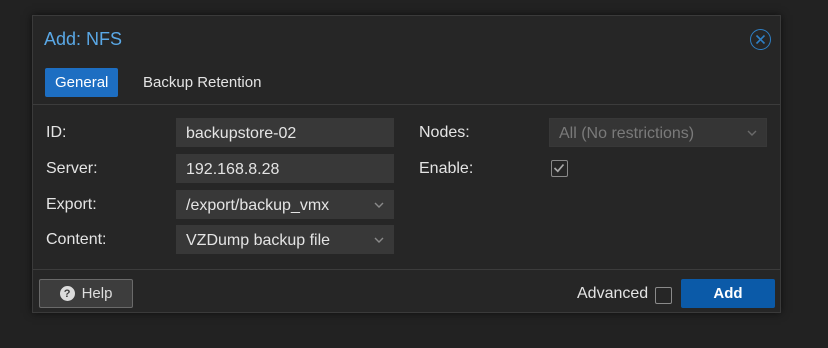 The image size is (828, 348). Describe the element at coordinates (72, 168) in the screenshot. I see `server-label: Server:` at that location.